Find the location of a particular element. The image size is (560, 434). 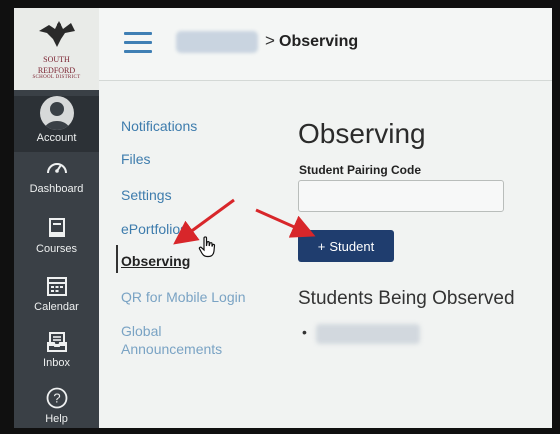

add-student-button-label: Student is located at coordinates (352, 246).